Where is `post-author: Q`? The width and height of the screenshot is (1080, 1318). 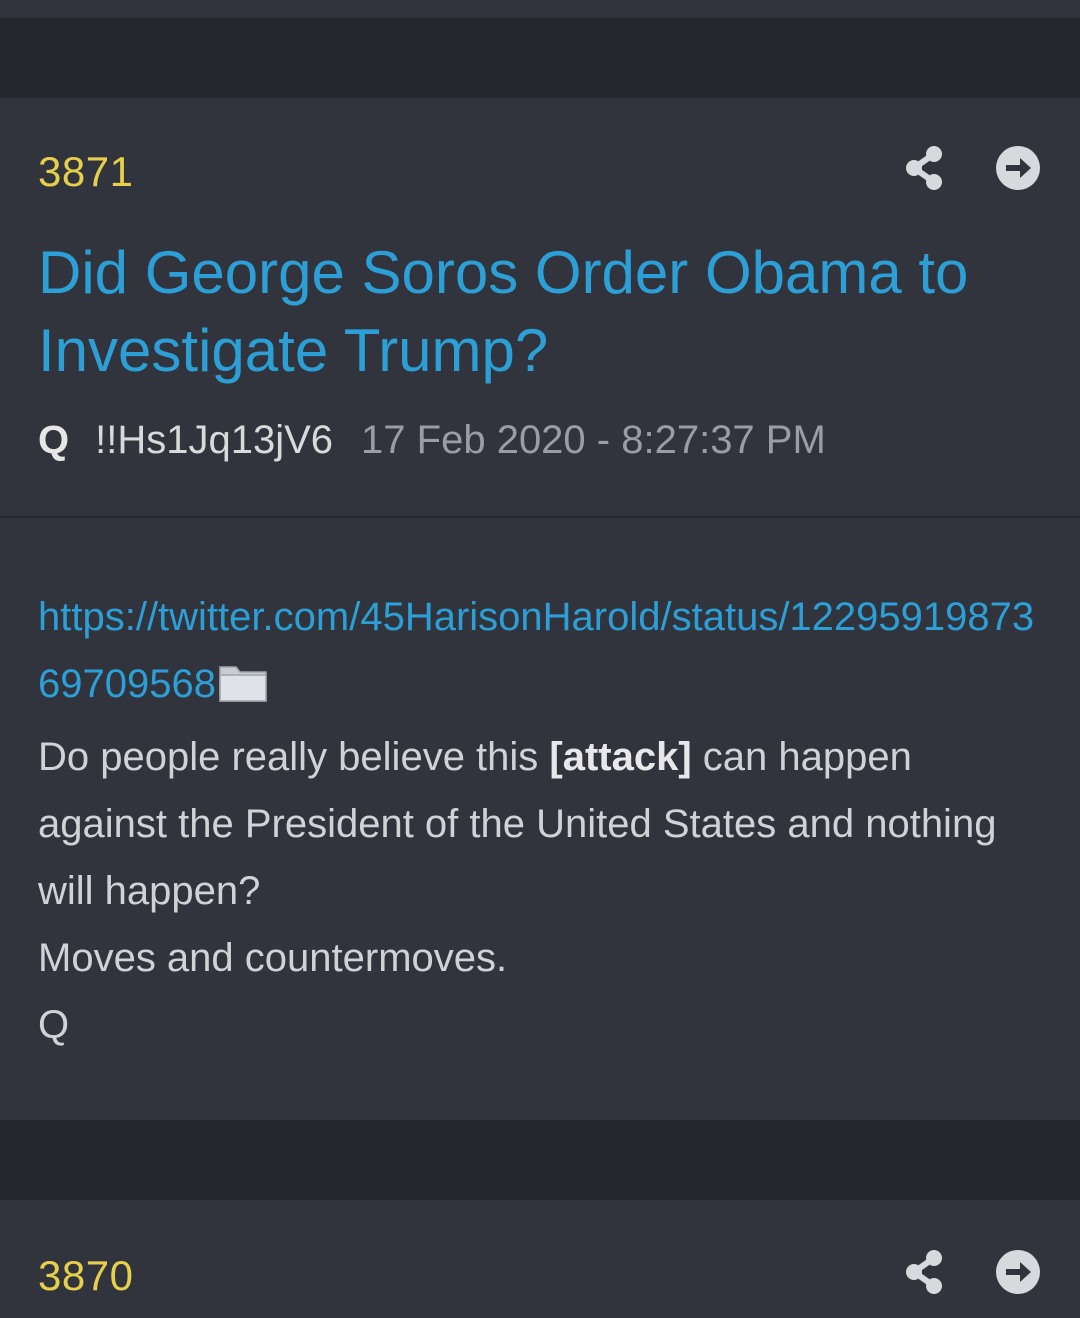
post-author: Q is located at coordinates (54, 440).